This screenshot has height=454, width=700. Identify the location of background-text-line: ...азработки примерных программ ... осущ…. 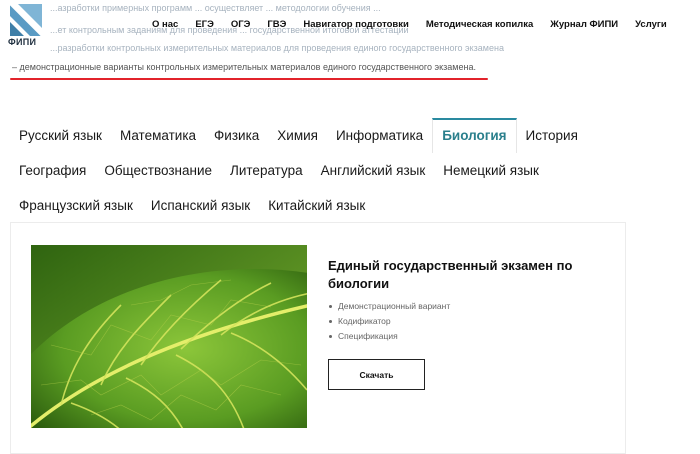
(215, 8).